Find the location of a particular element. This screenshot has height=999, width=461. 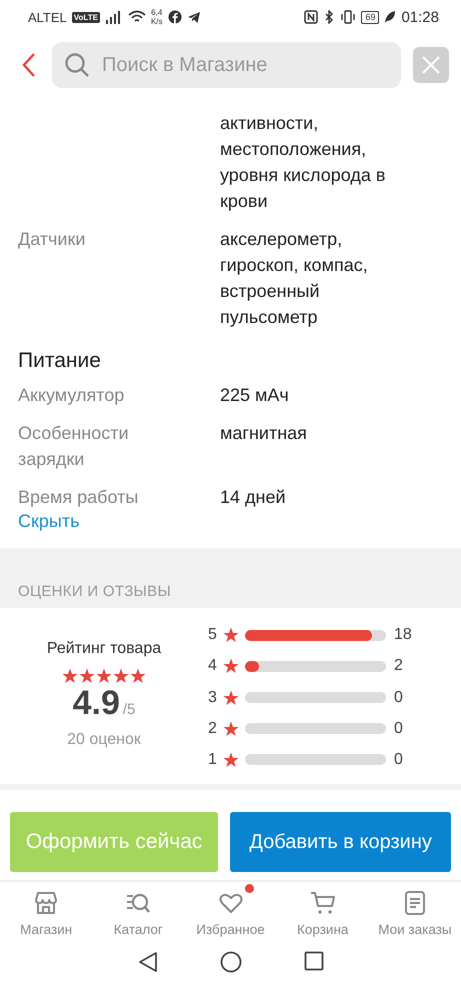

add-to-cart-button: Добавить в корзину is located at coordinates (340, 842).